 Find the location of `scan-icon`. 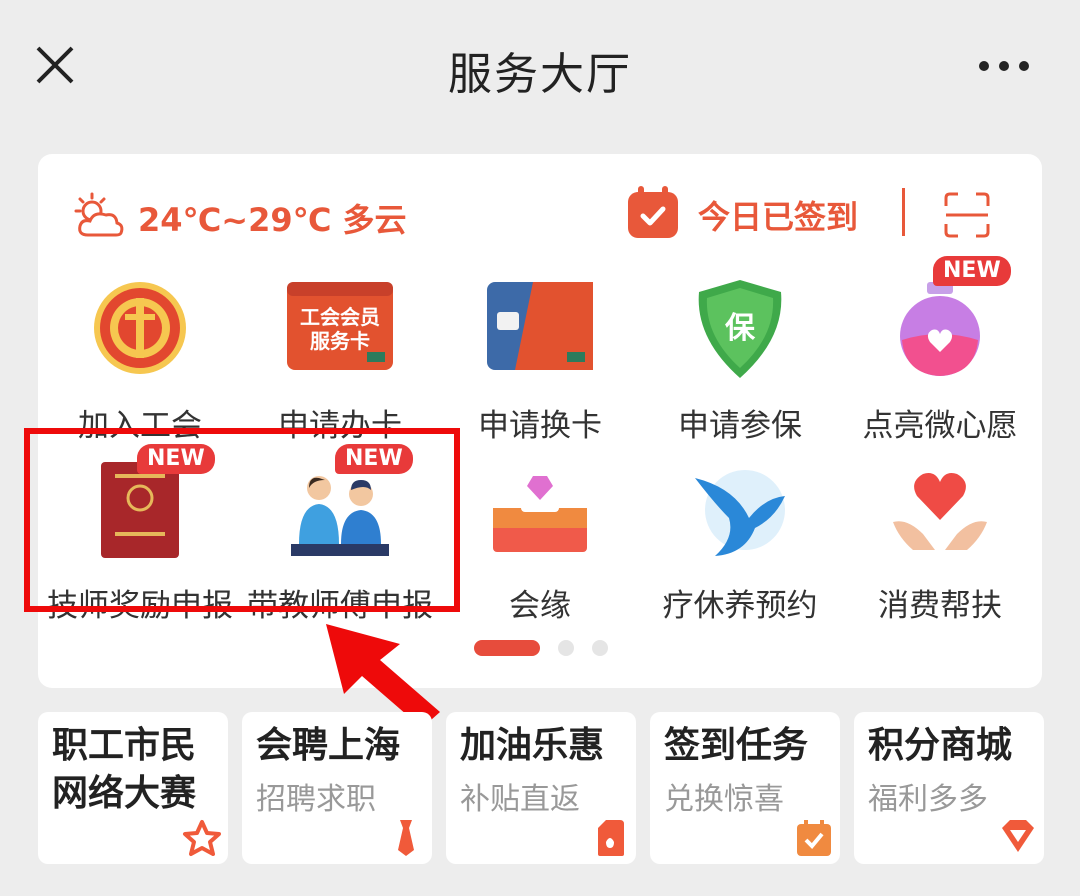

scan-icon is located at coordinates (967, 215).